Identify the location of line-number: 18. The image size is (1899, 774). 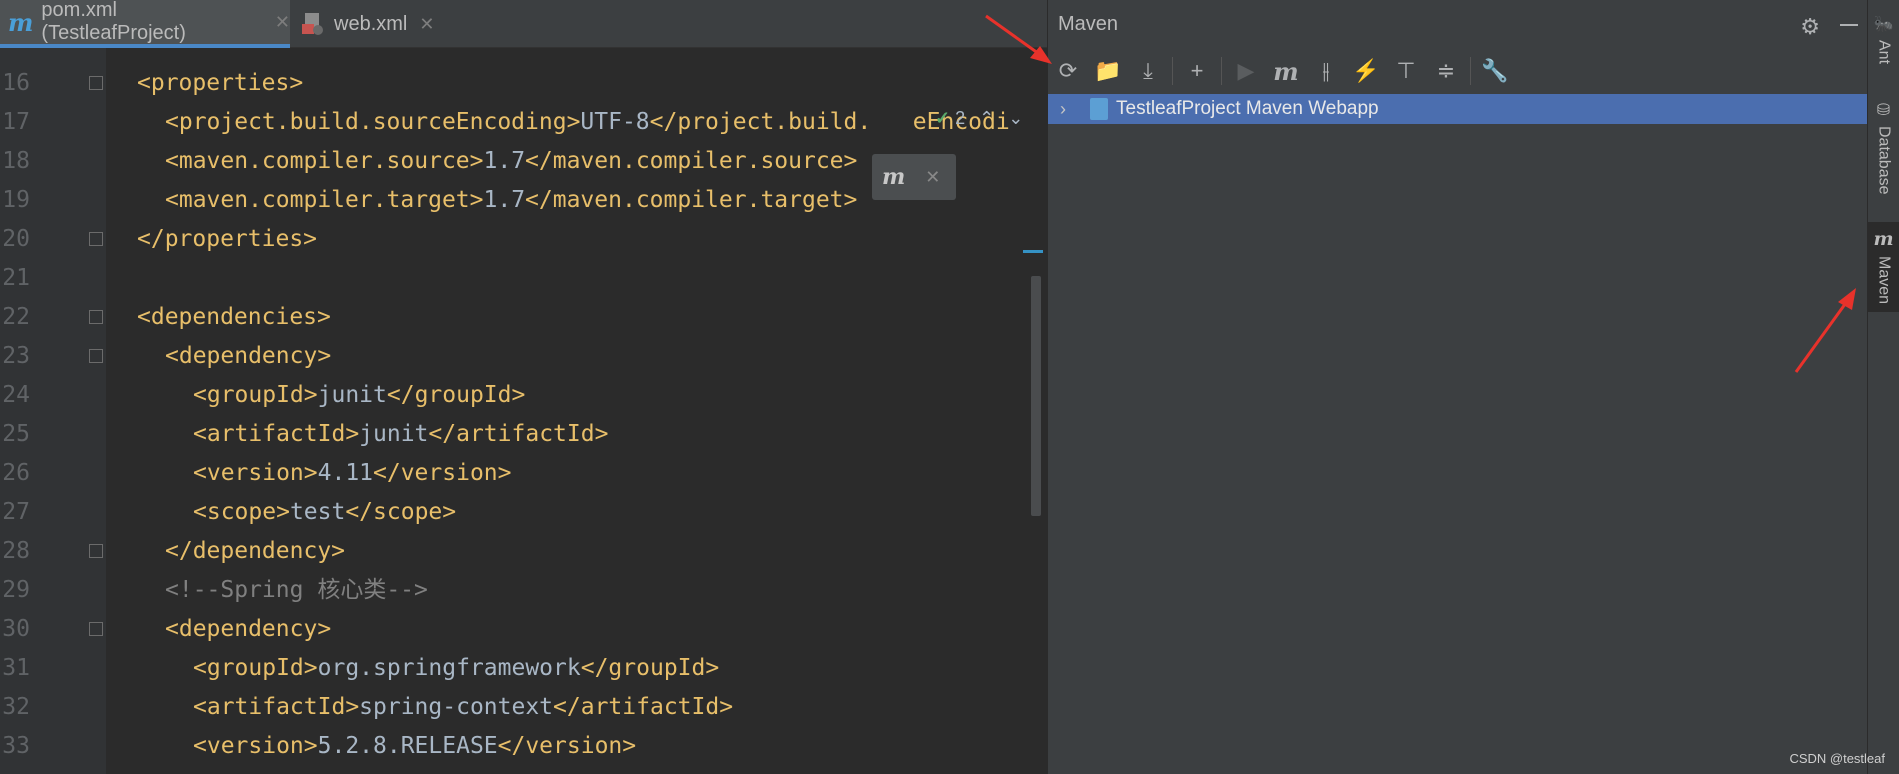
(16, 161).